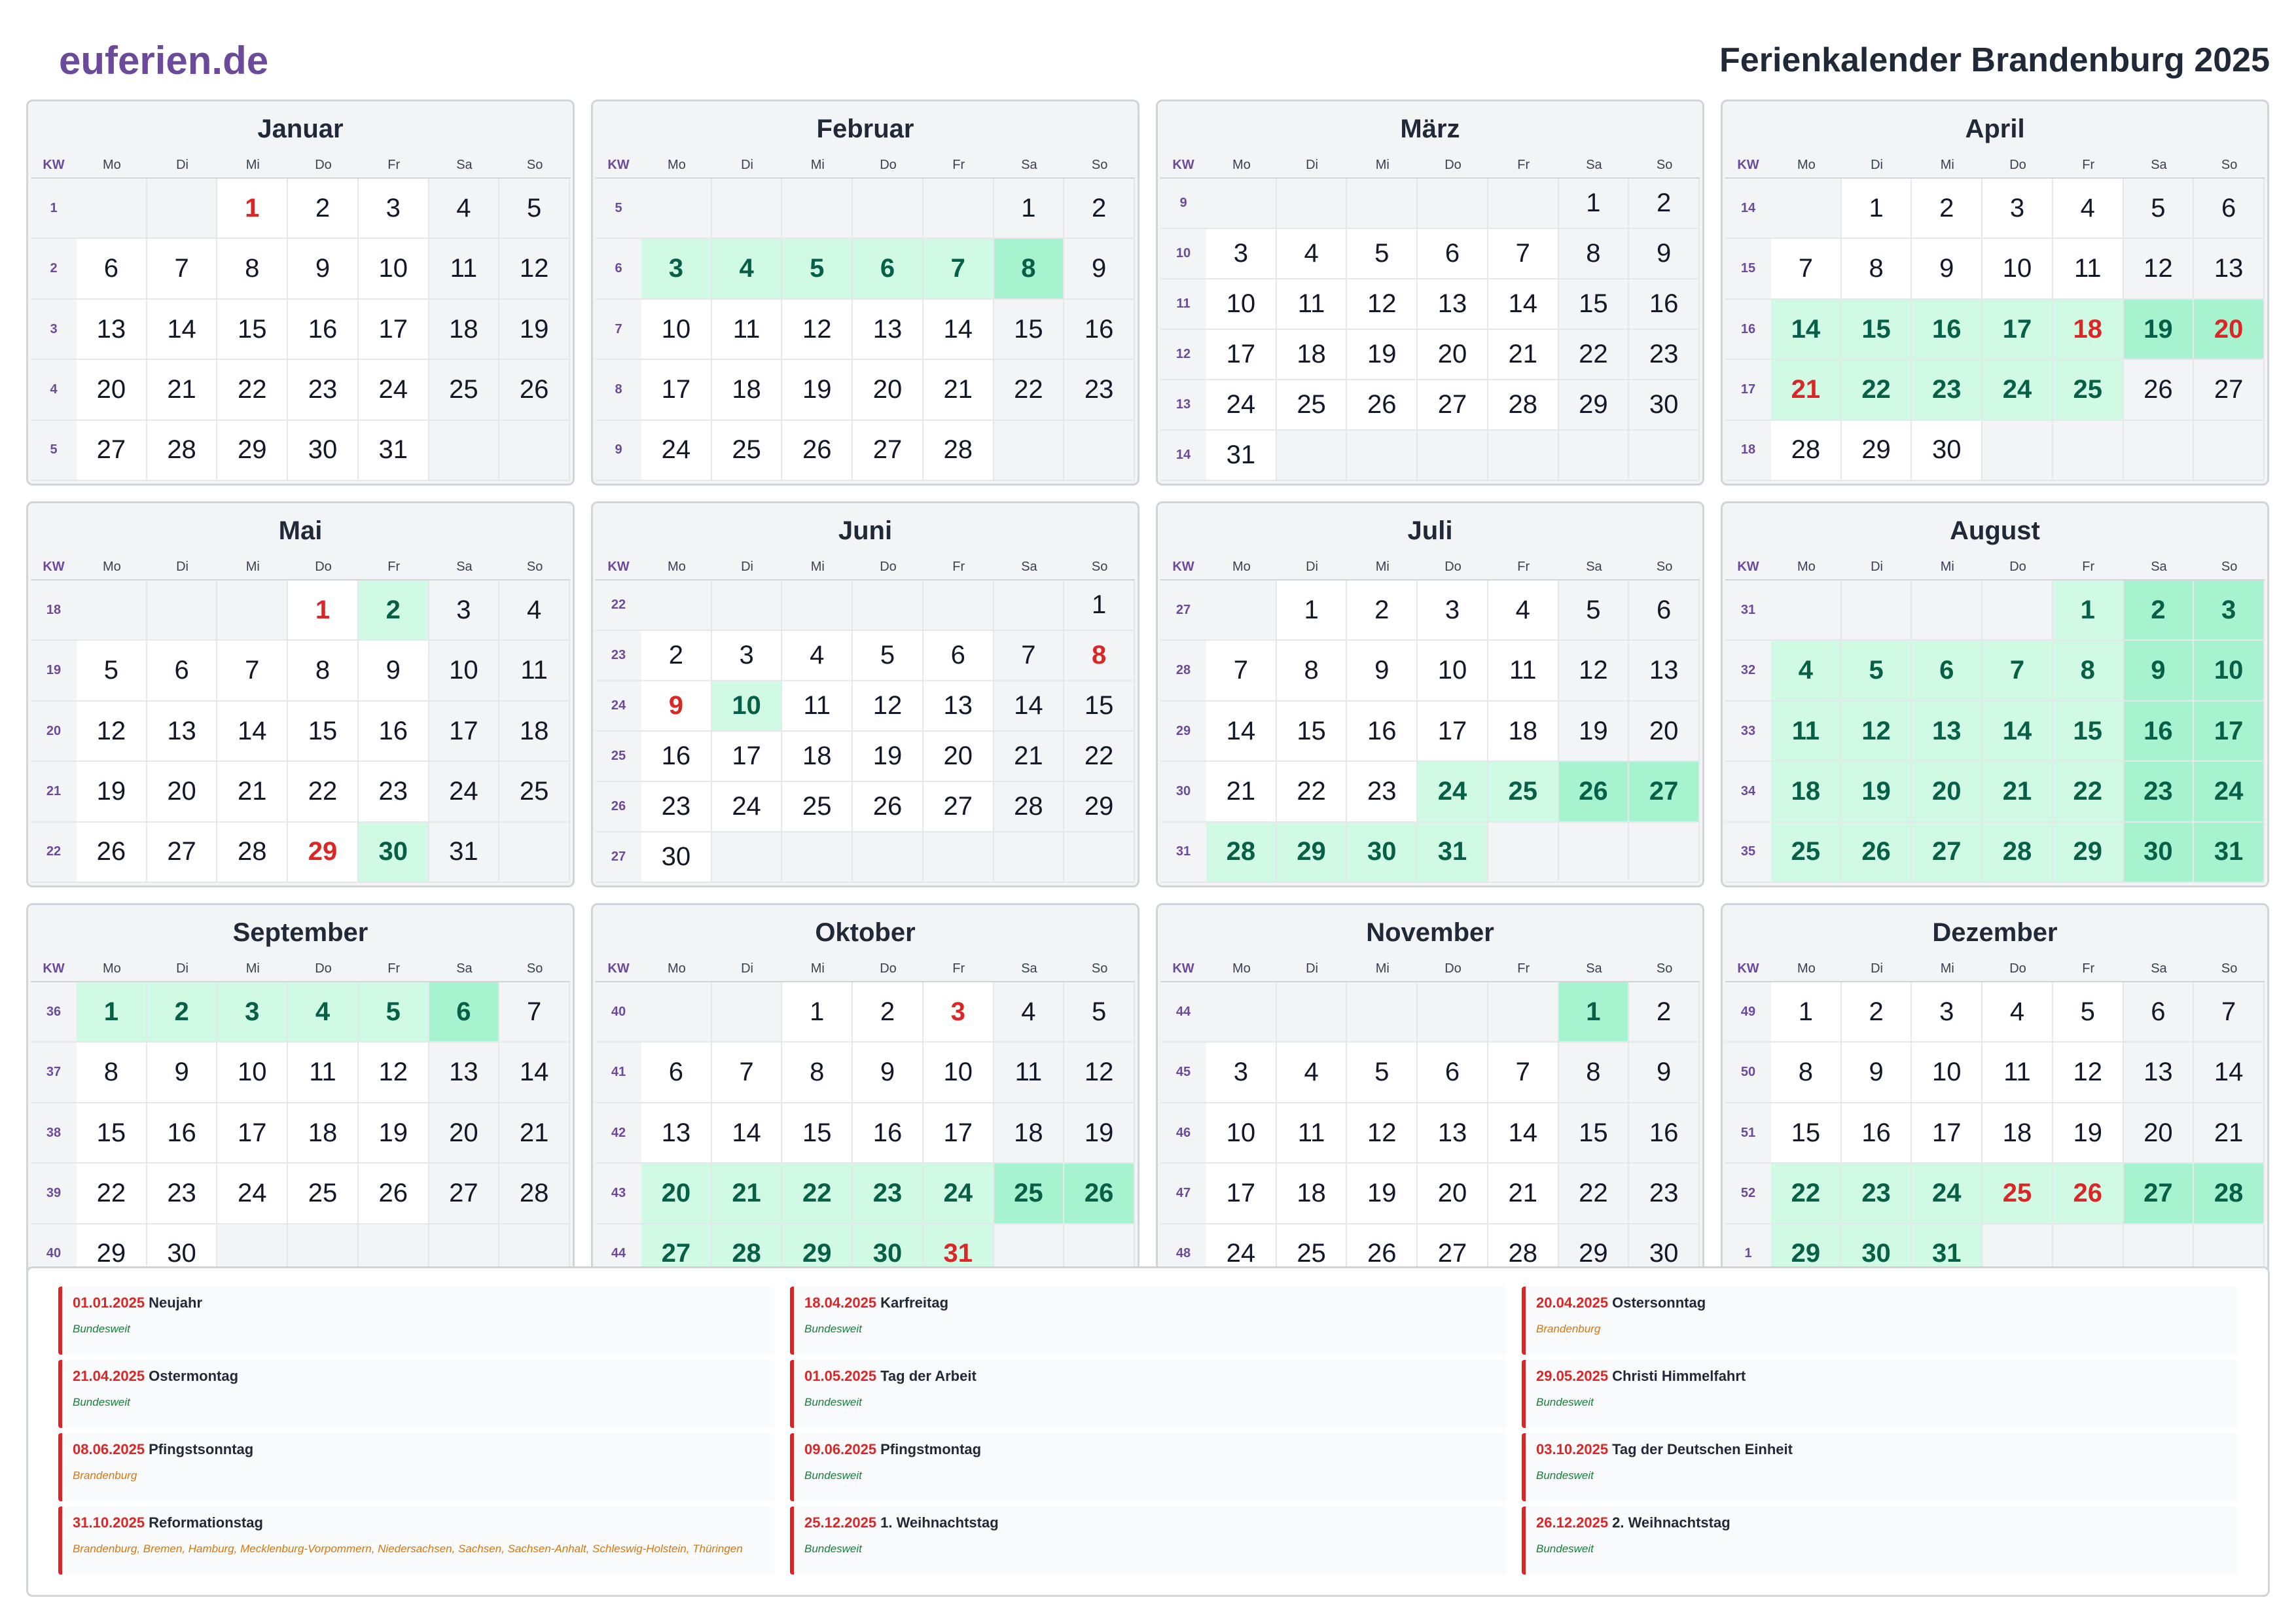 The image size is (2296, 1623). I want to click on day-cell: 30, so click(393, 852).